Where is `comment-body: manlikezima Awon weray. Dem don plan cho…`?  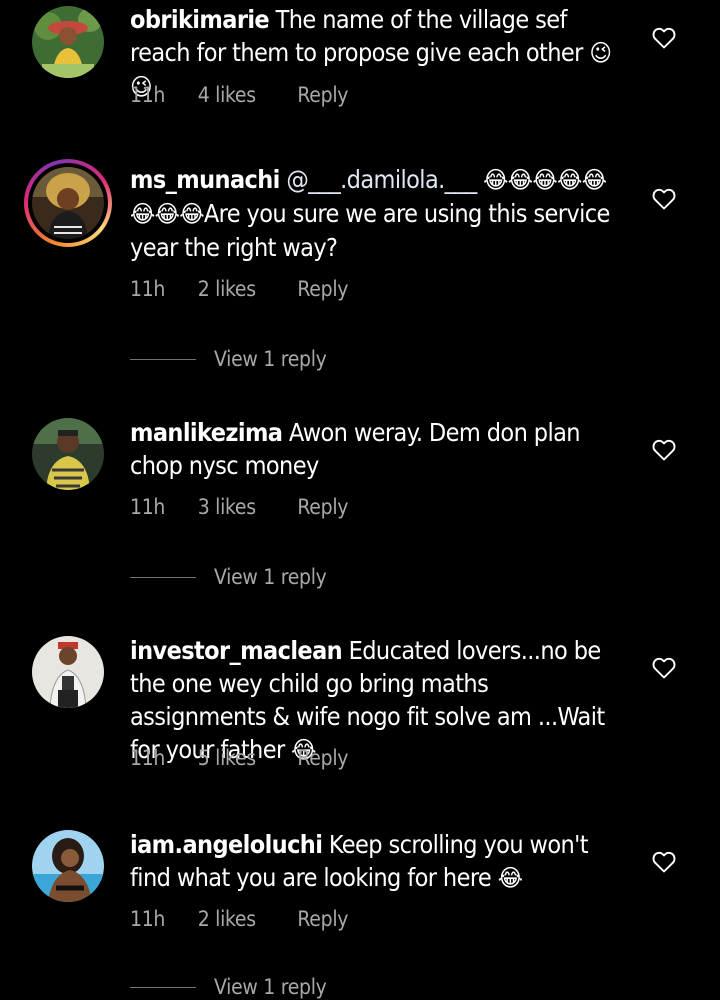 comment-body: manlikezima Awon weray. Dem don plan cho… is located at coordinates (380, 449).